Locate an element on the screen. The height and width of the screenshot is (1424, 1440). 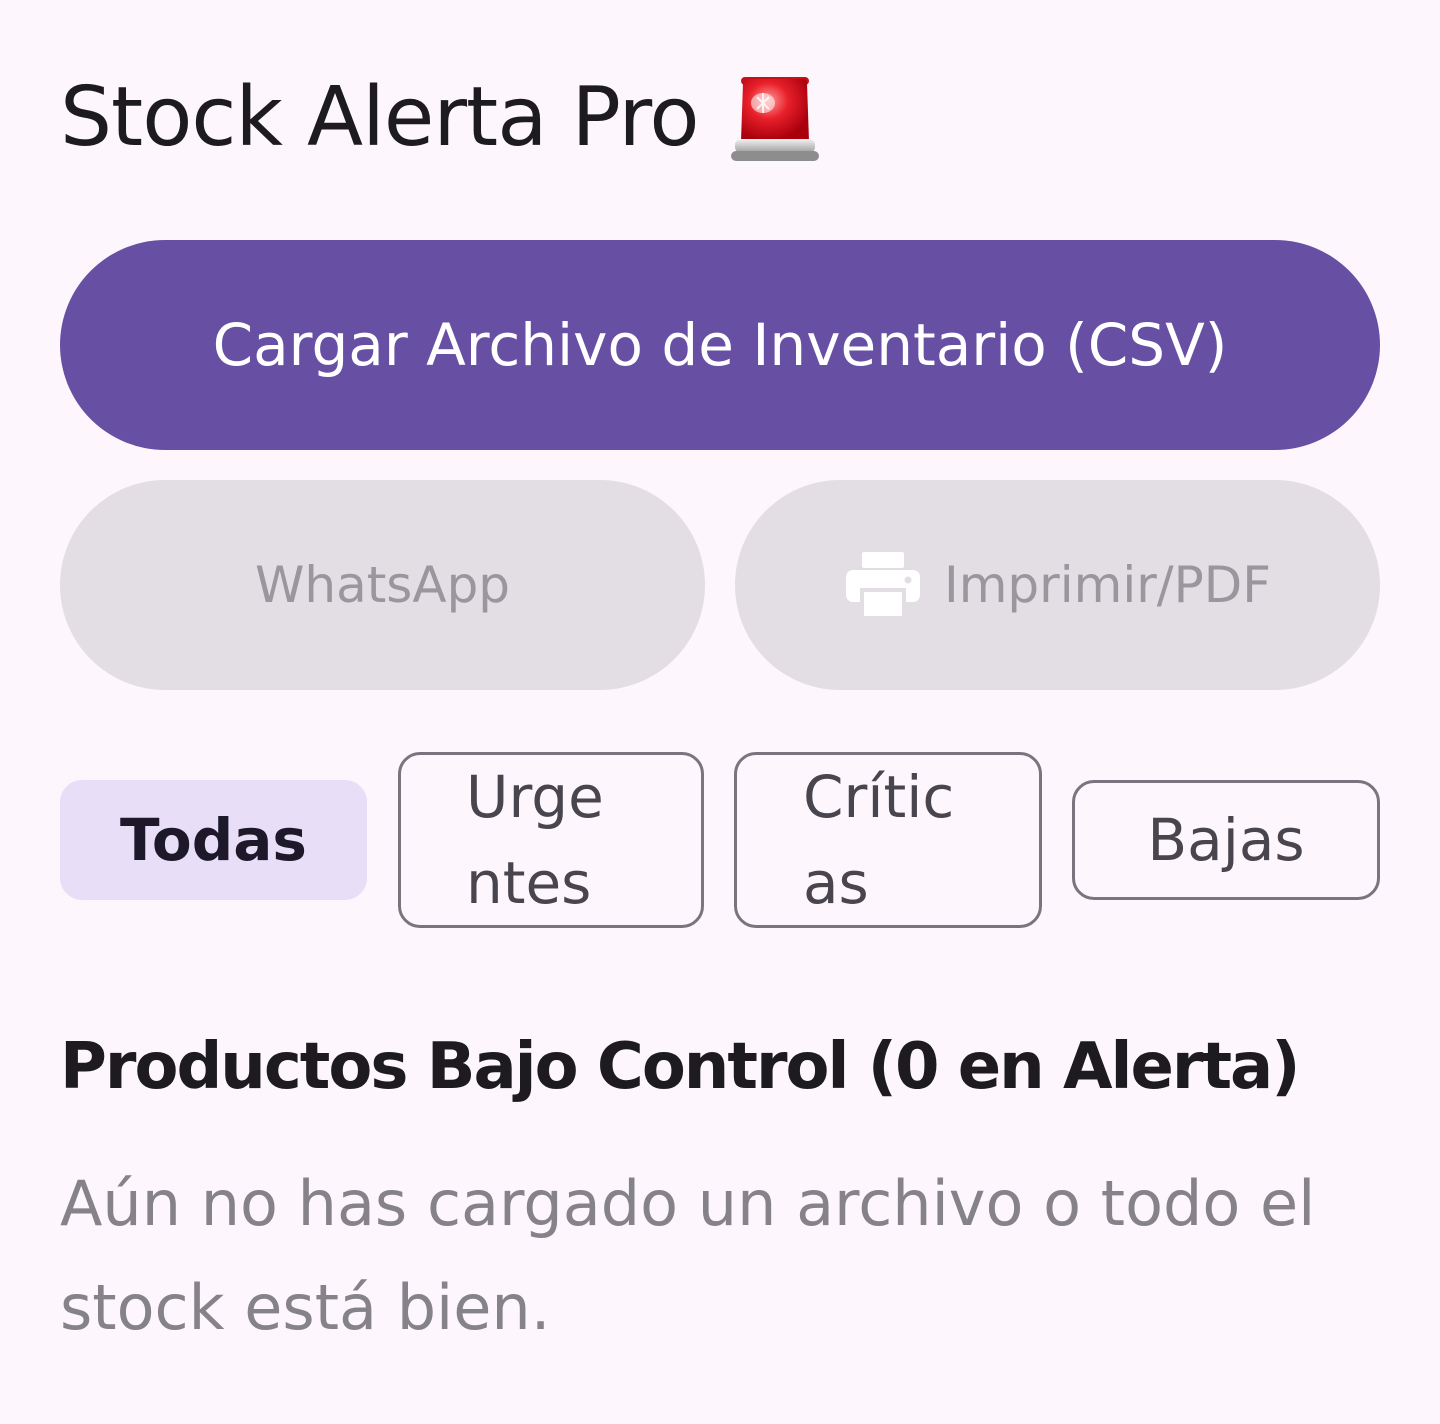
print-pdf-button: Imprimir/PDF is located at coordinates (1057, 585).